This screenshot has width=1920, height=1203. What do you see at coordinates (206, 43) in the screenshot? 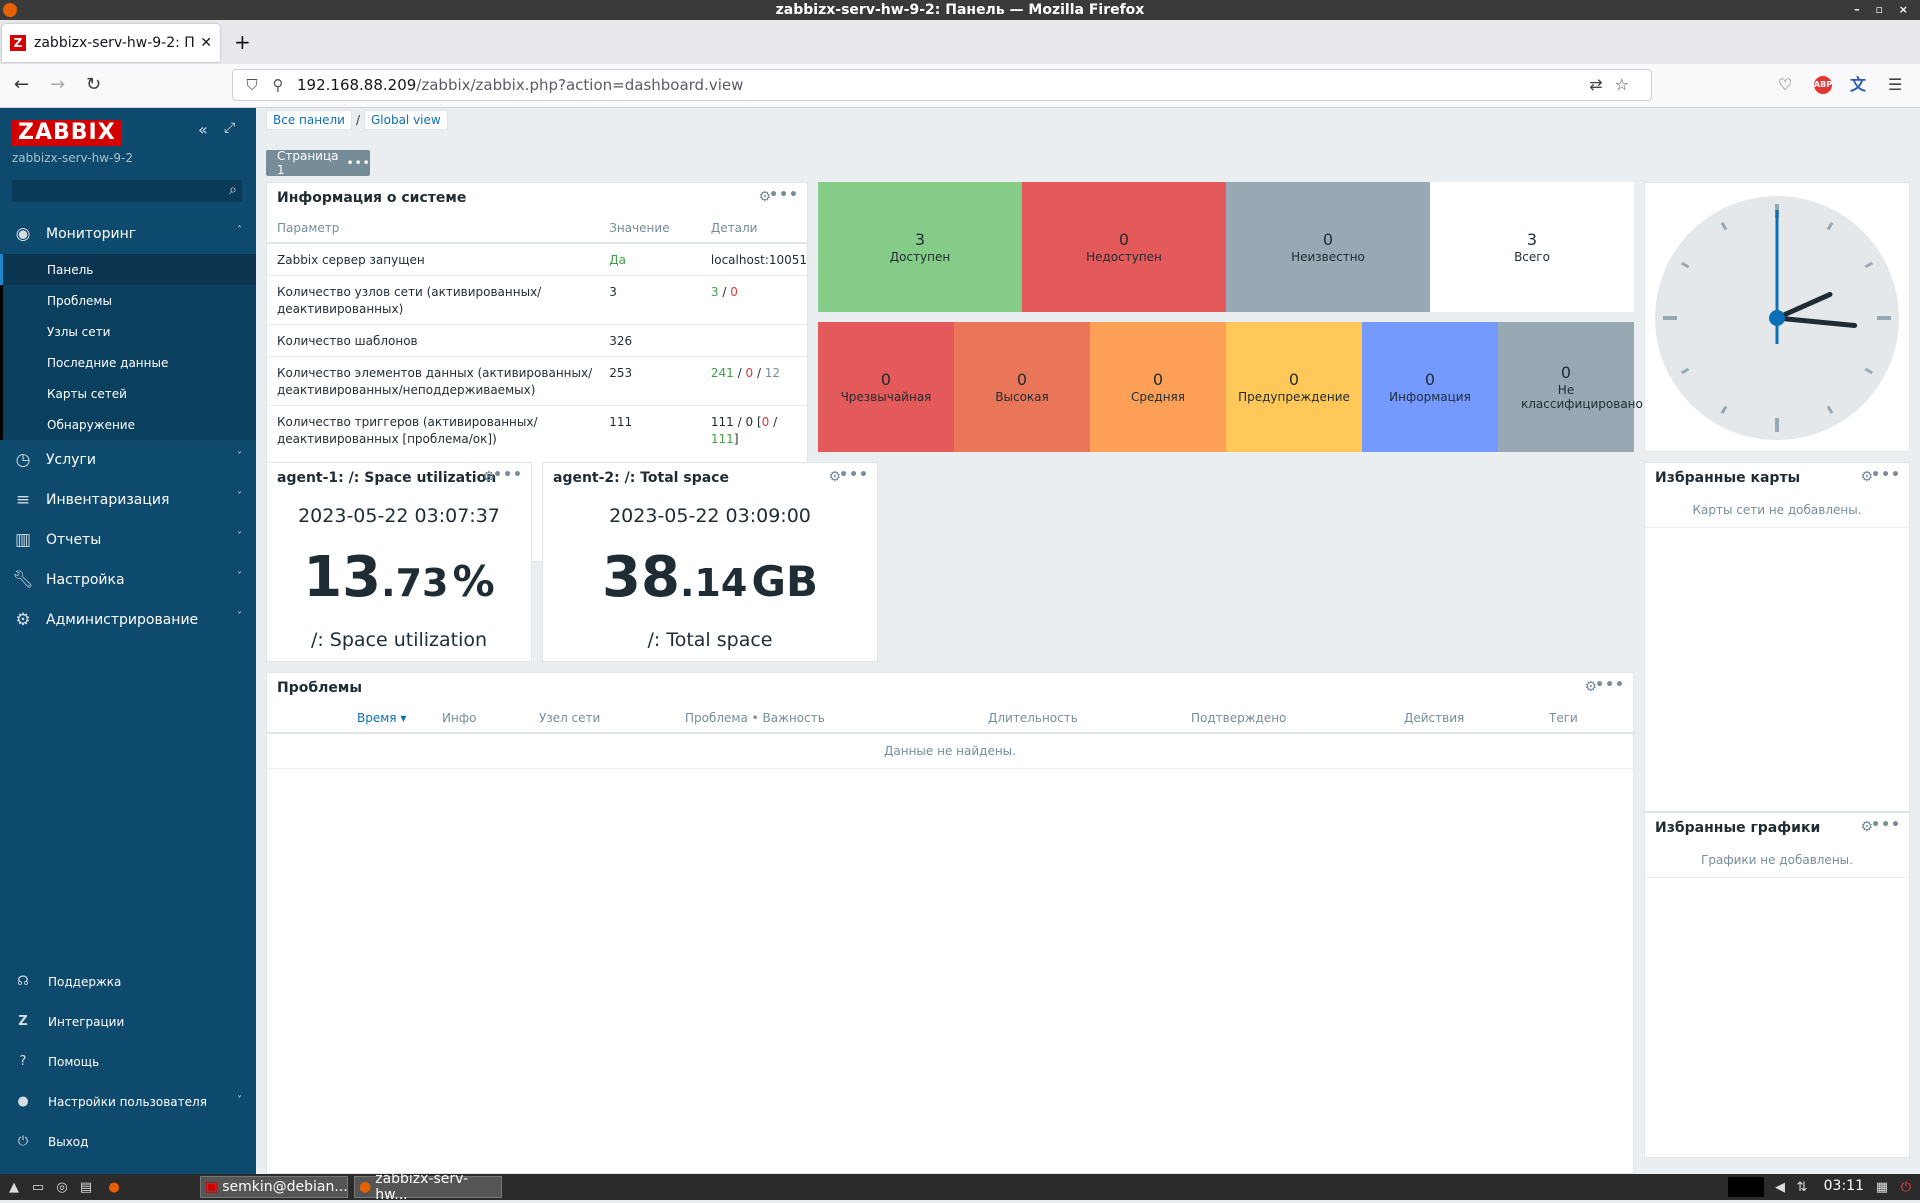
I see `close-tab-icon: ✕` at bounding box center [206, 43].